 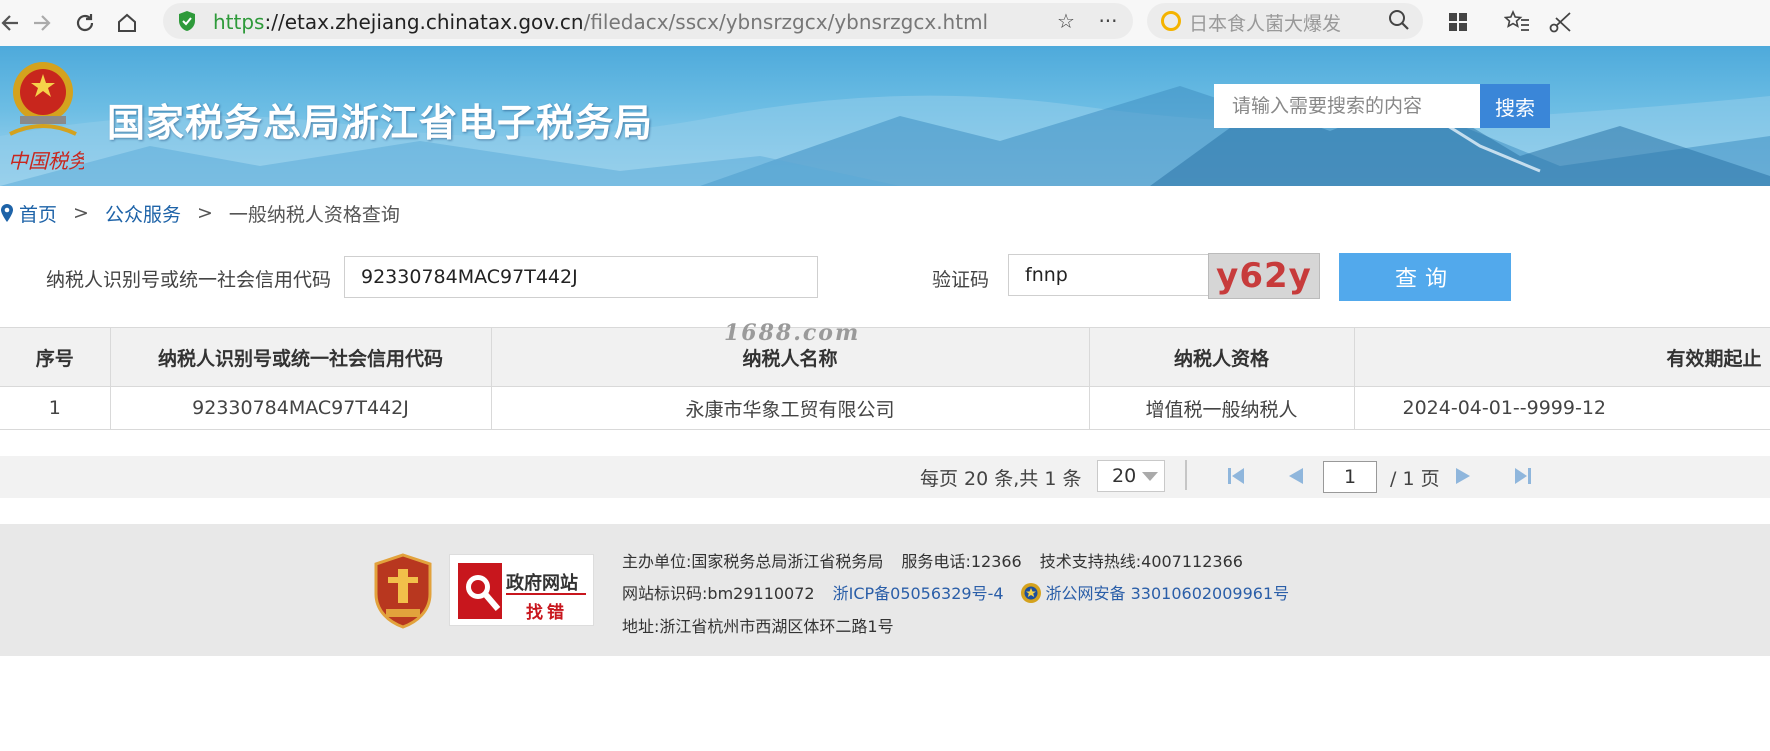 I want to click on taxpayer-id-label: 纳税人识别号或统一社会信用代码, so click(x=189, y=280).